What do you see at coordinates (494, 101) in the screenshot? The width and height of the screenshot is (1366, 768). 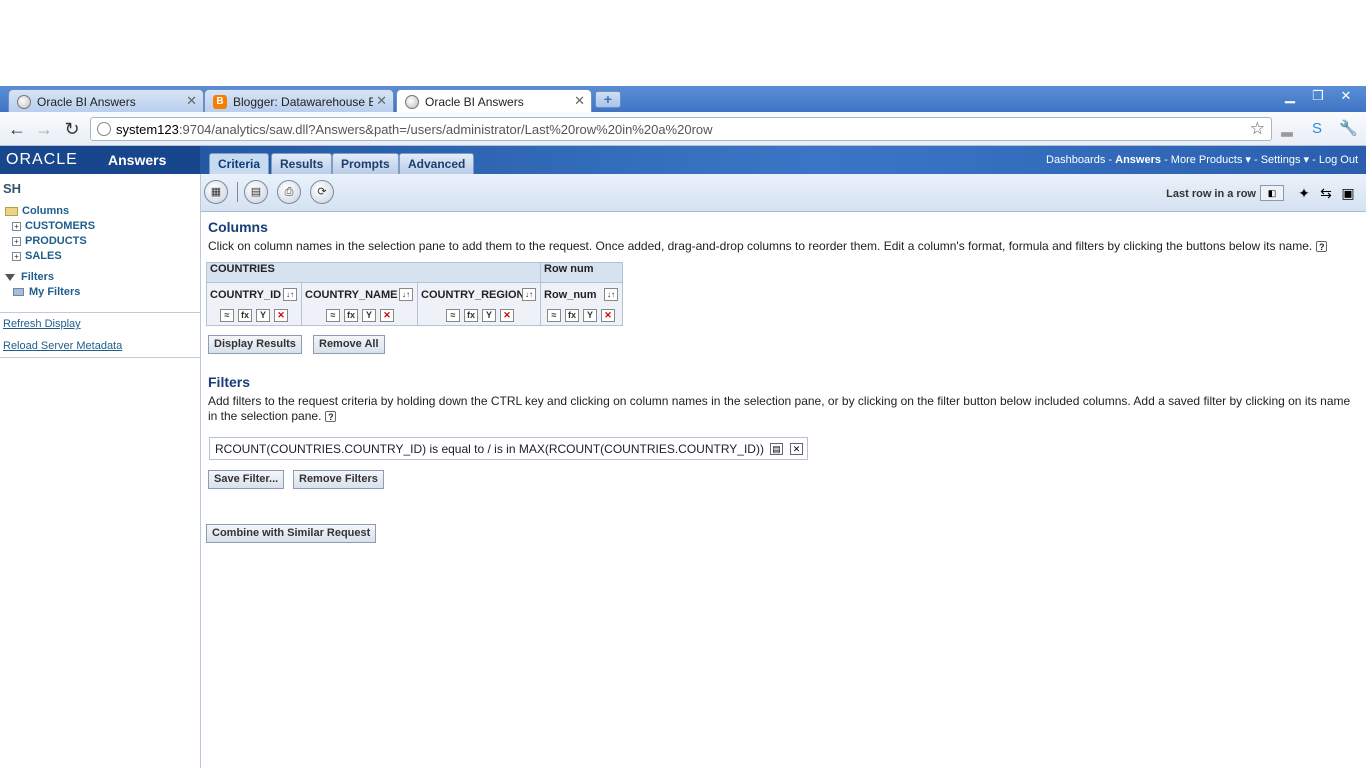 I see `browser-tab-3: Oracle BI Answers ✕` at bounding box center [494, 101].